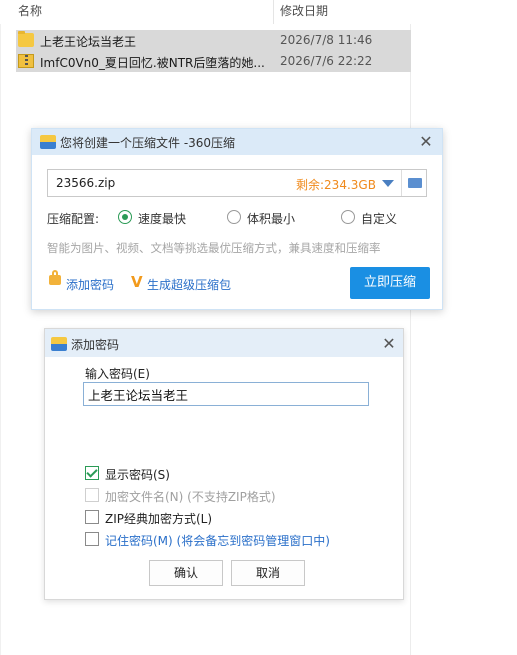 Image resolution: width=517 pixels, height=655 pixels. Describe the element at coordinates (162, 218) in the screenshot. I see `radio-fastest-label: 速度最快` at that location.